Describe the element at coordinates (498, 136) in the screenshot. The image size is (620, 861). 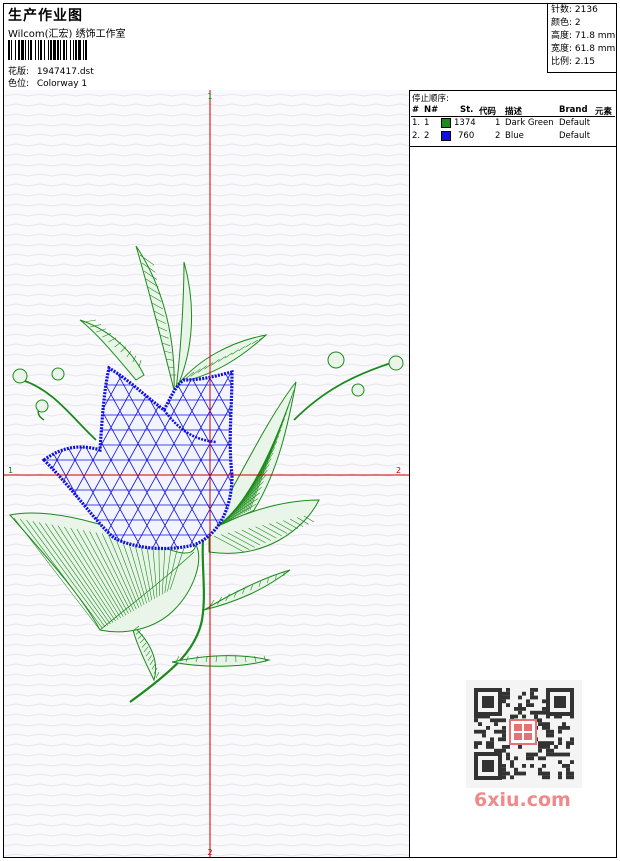
I see `row-code: 2` at that location.